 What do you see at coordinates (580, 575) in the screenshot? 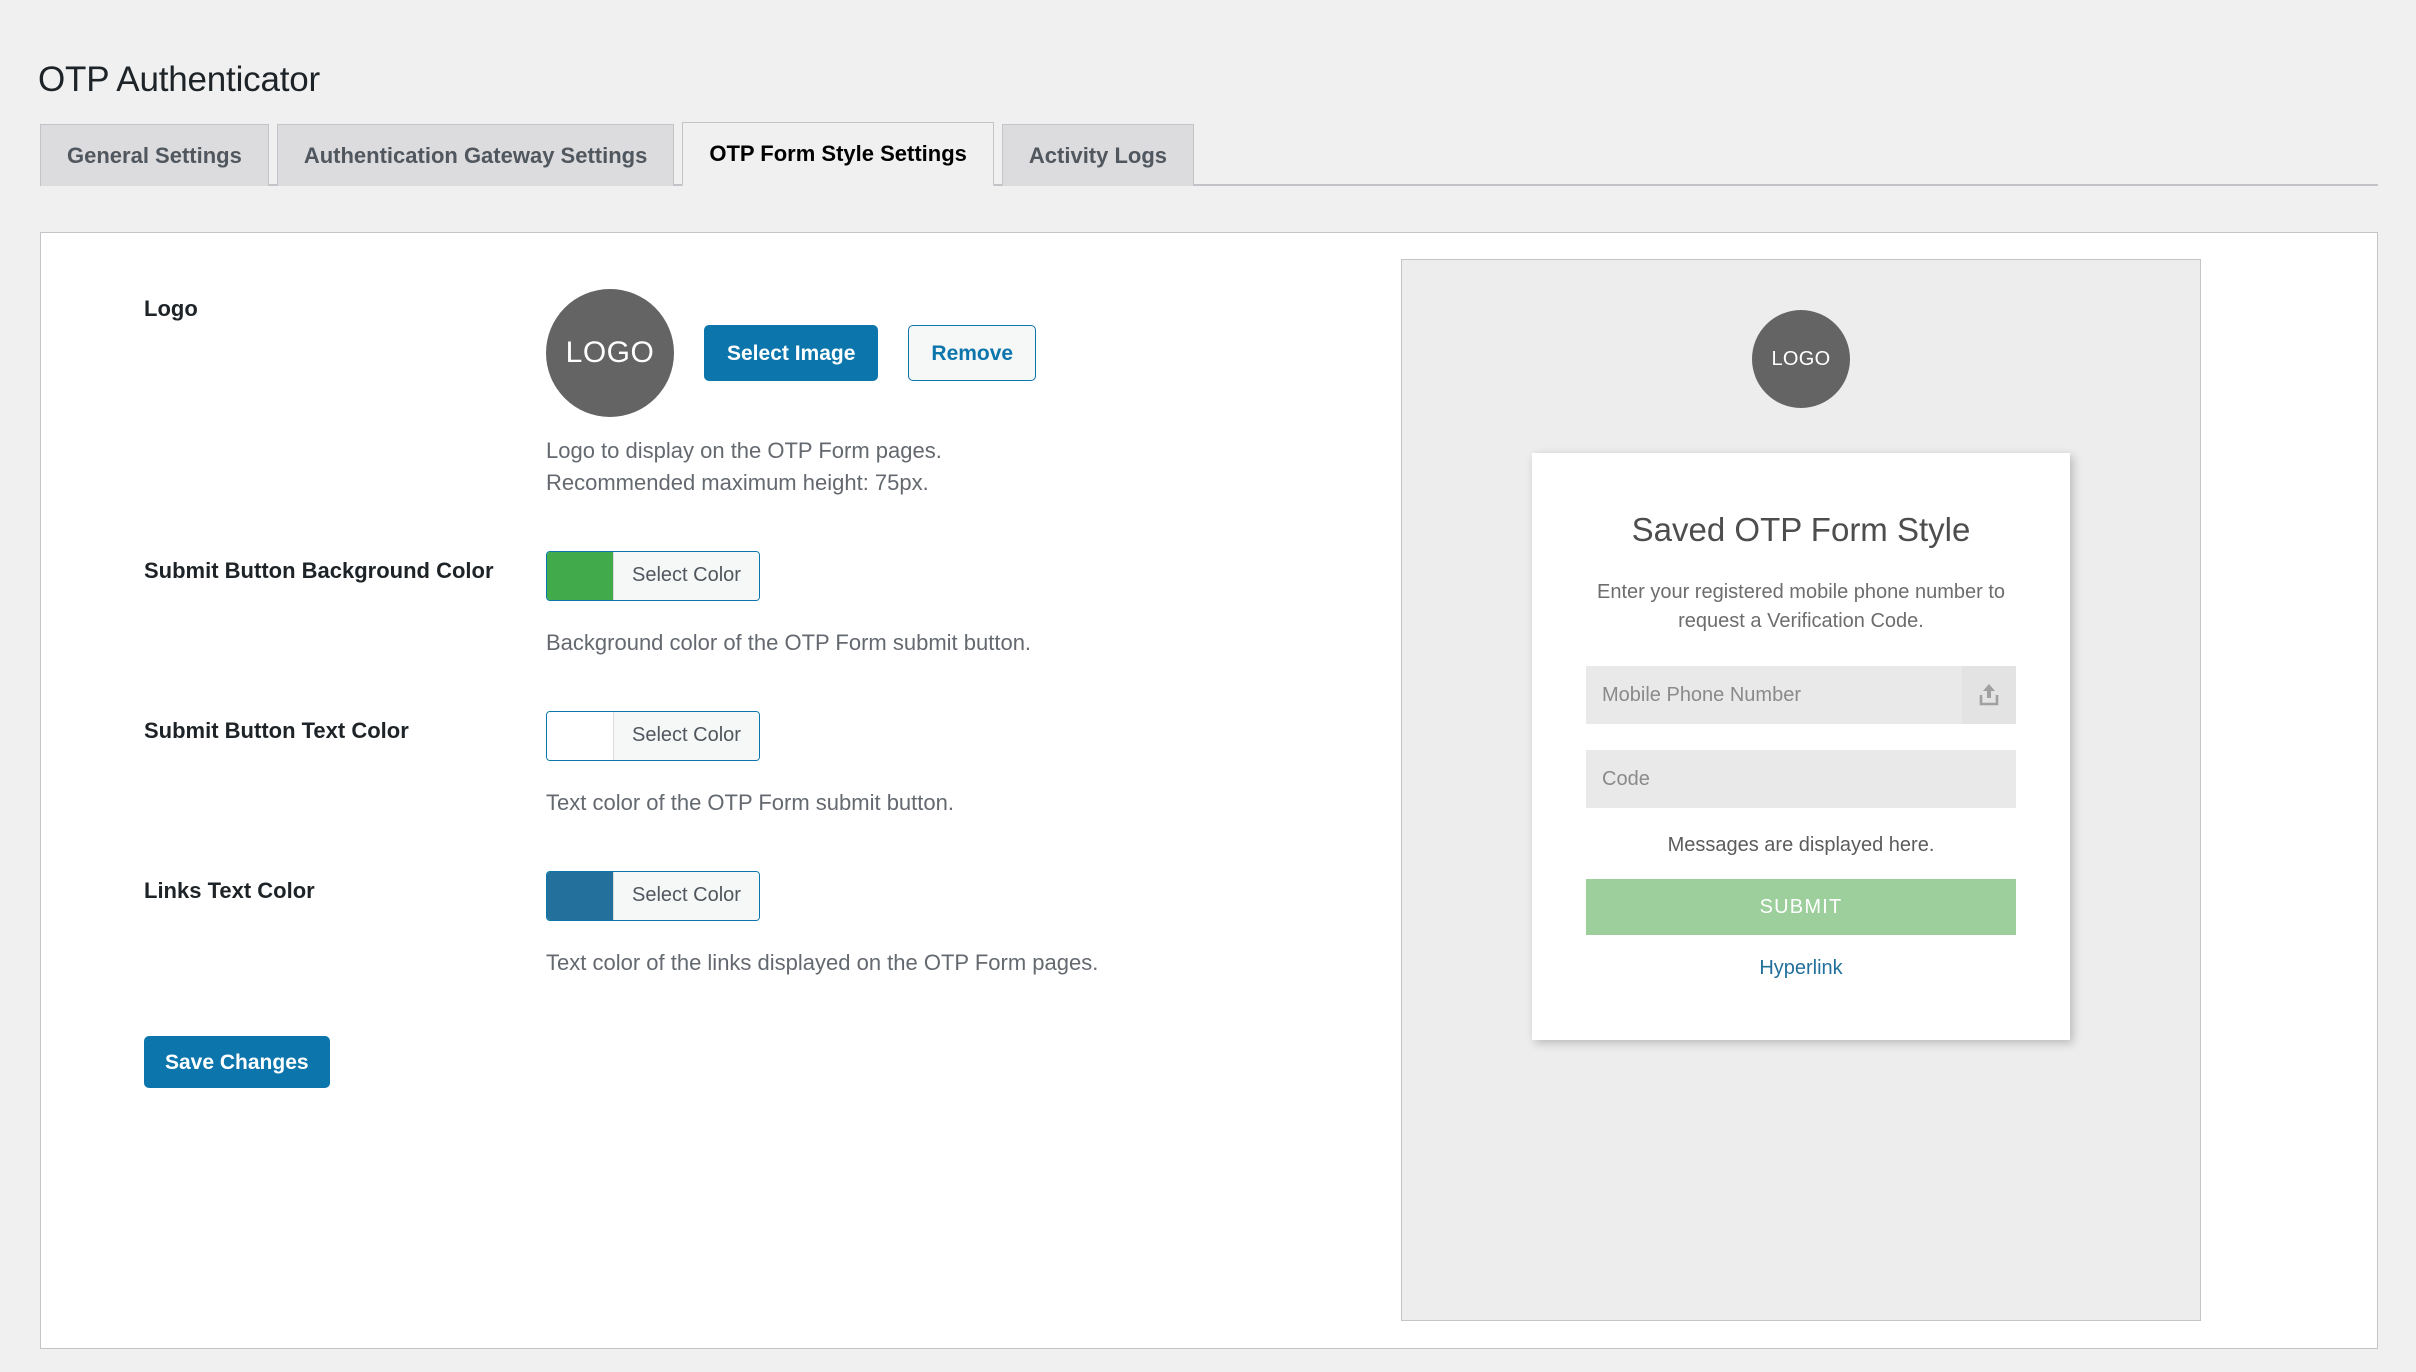
I see `submit-button-background-color-swatch` at bounding box center [580, 575].